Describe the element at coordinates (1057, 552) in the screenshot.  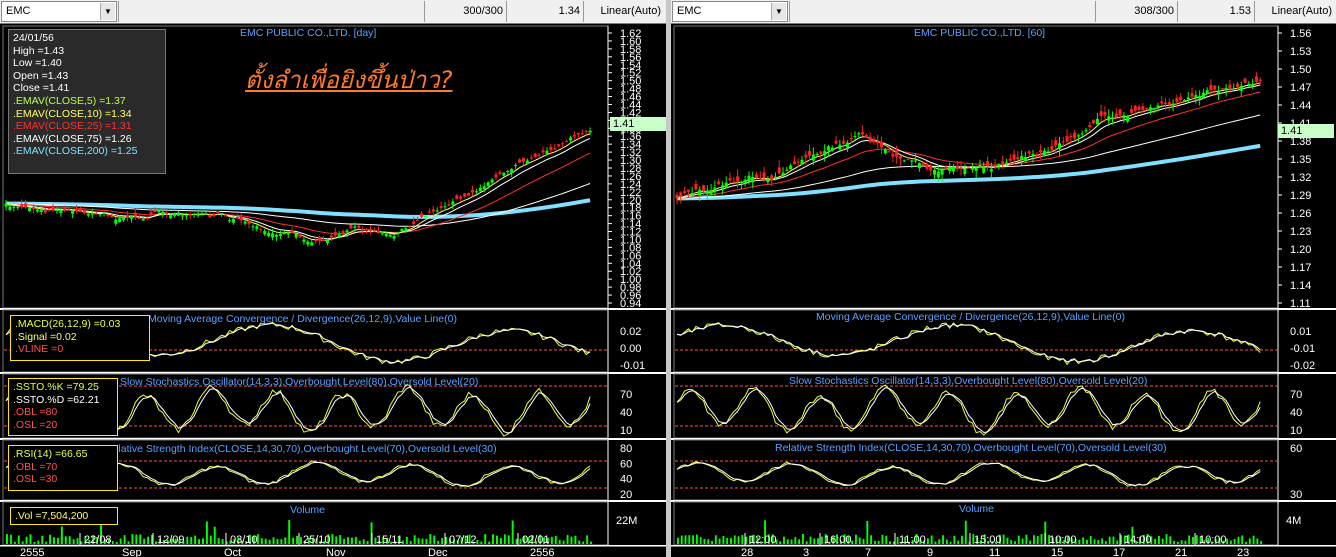
I see `x-axis-label-secondary: 15` at that location.